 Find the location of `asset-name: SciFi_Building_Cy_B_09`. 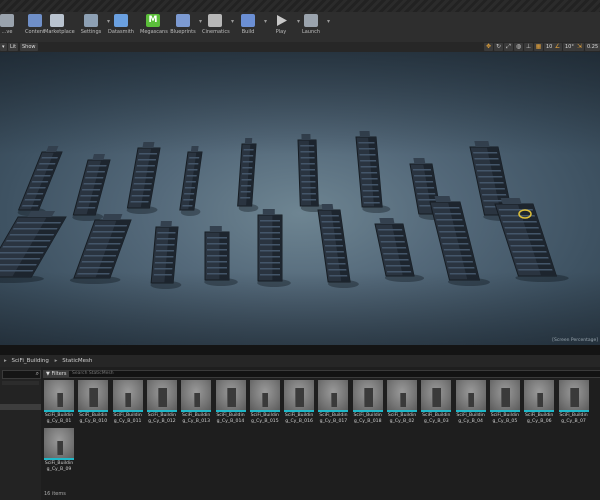

asset-name: SciFi_Building_Cy_B_09 is located at coordinates (59, 466).